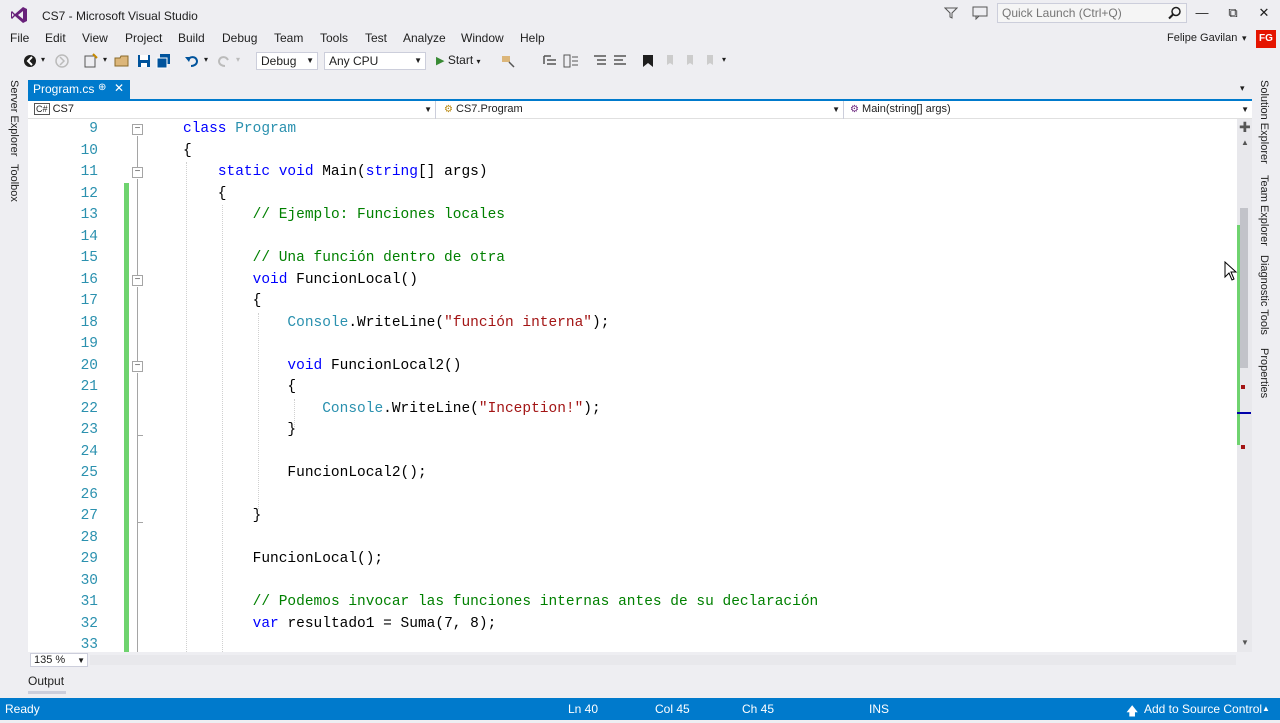 The height and width of the screenshot is (723, 1280). I want to click on solution-platform-select: Any CPU ▼, so click(375, 61).